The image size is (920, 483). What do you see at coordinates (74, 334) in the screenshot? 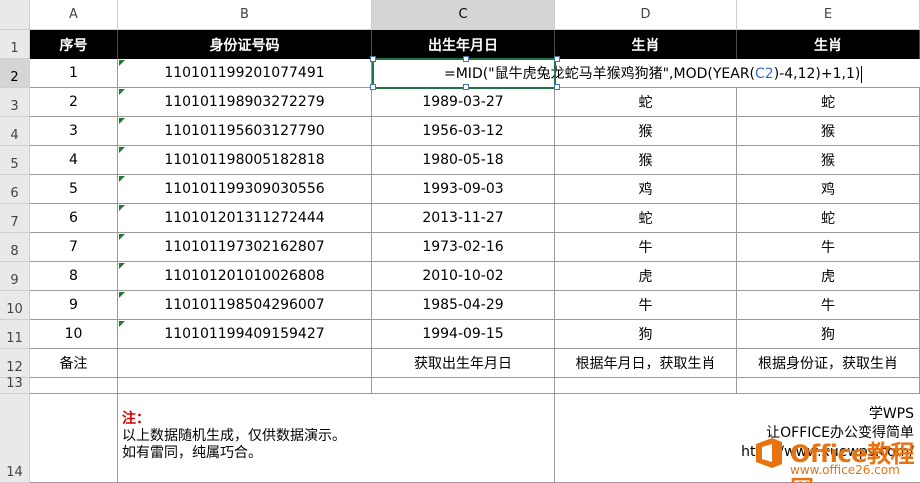
I see `cell-a11: 10` at bounding box center [74, 334].